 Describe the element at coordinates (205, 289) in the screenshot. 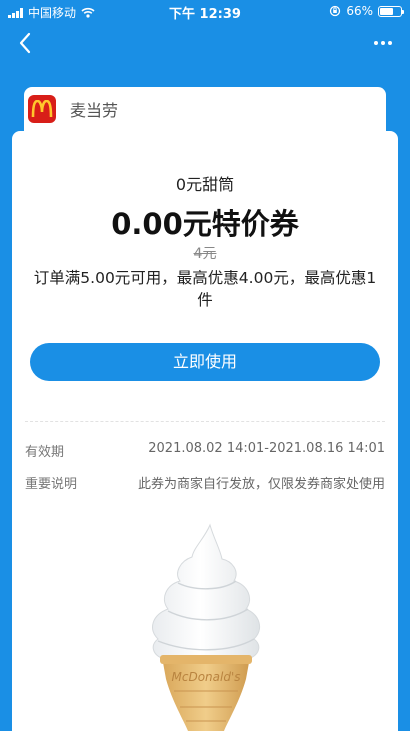

I see `coupon-conditions: 订单满5.00元可用，最高优惠4.00元，最高优惠1件` at that location.